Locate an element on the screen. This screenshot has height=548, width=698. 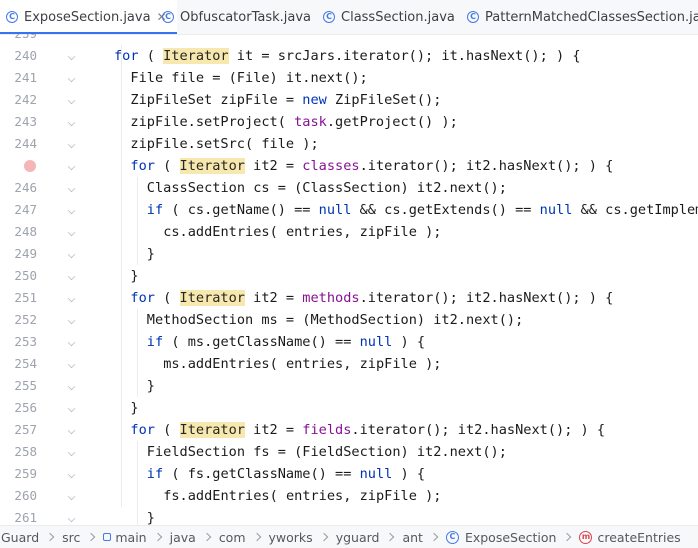
class-icon: C is located at coordinates (12, 17).